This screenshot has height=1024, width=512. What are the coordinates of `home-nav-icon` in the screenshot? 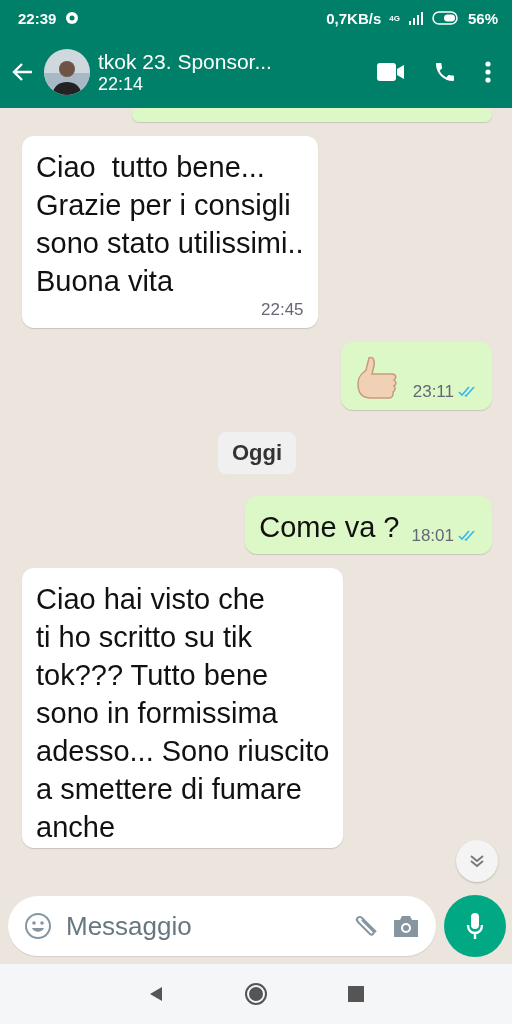 It's located at (256, 994).